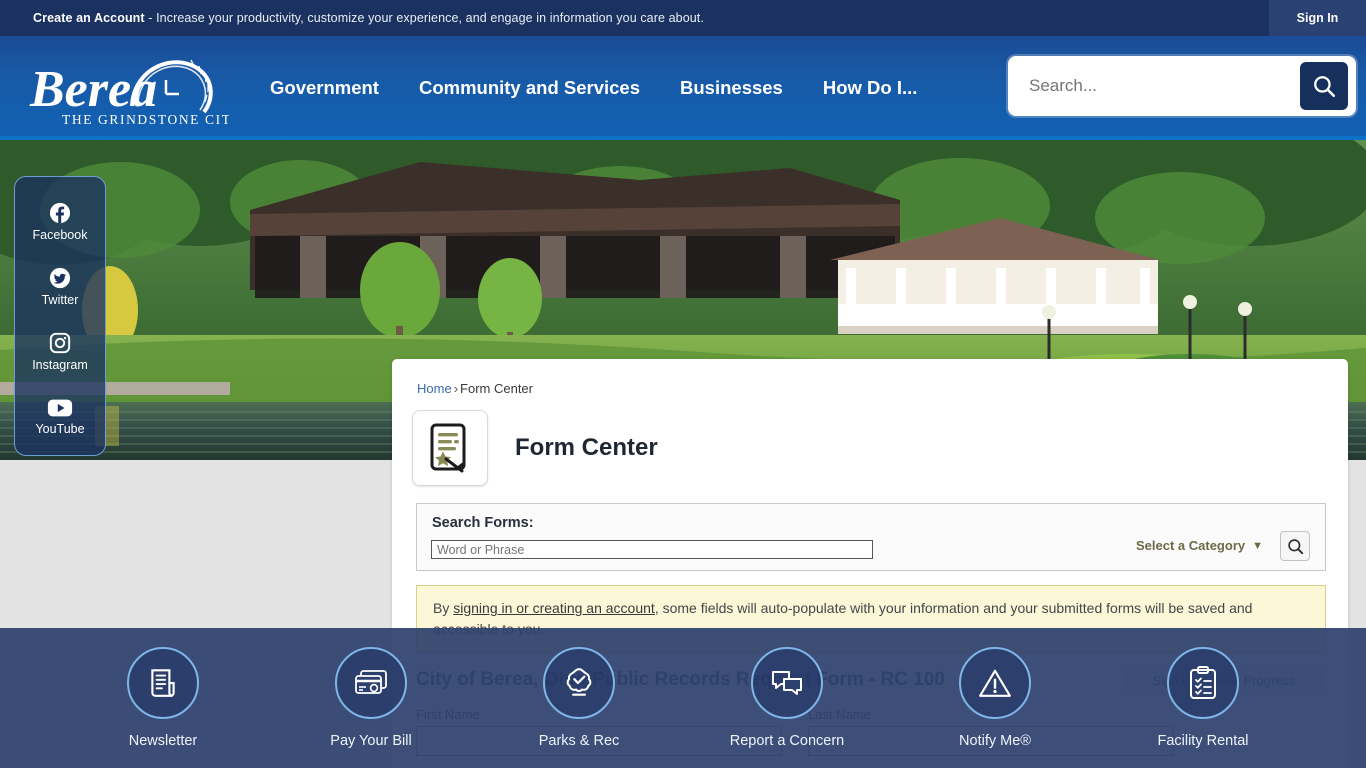 Image resolution: width=1366 pixels, height=768 pixels. I want to click on search-forms-button, so click(1295, 546).